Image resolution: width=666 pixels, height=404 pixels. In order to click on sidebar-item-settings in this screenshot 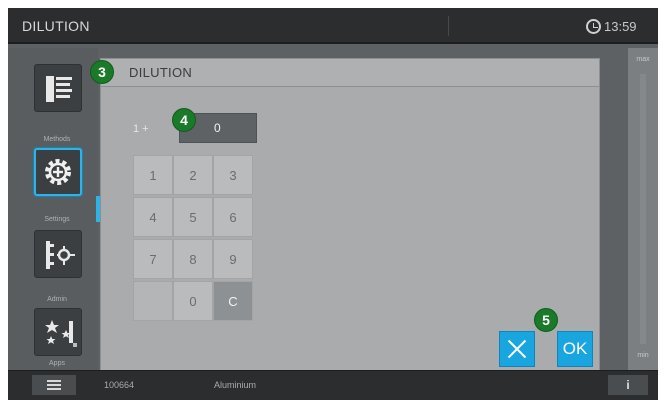, I will do `click(58, 172)`.